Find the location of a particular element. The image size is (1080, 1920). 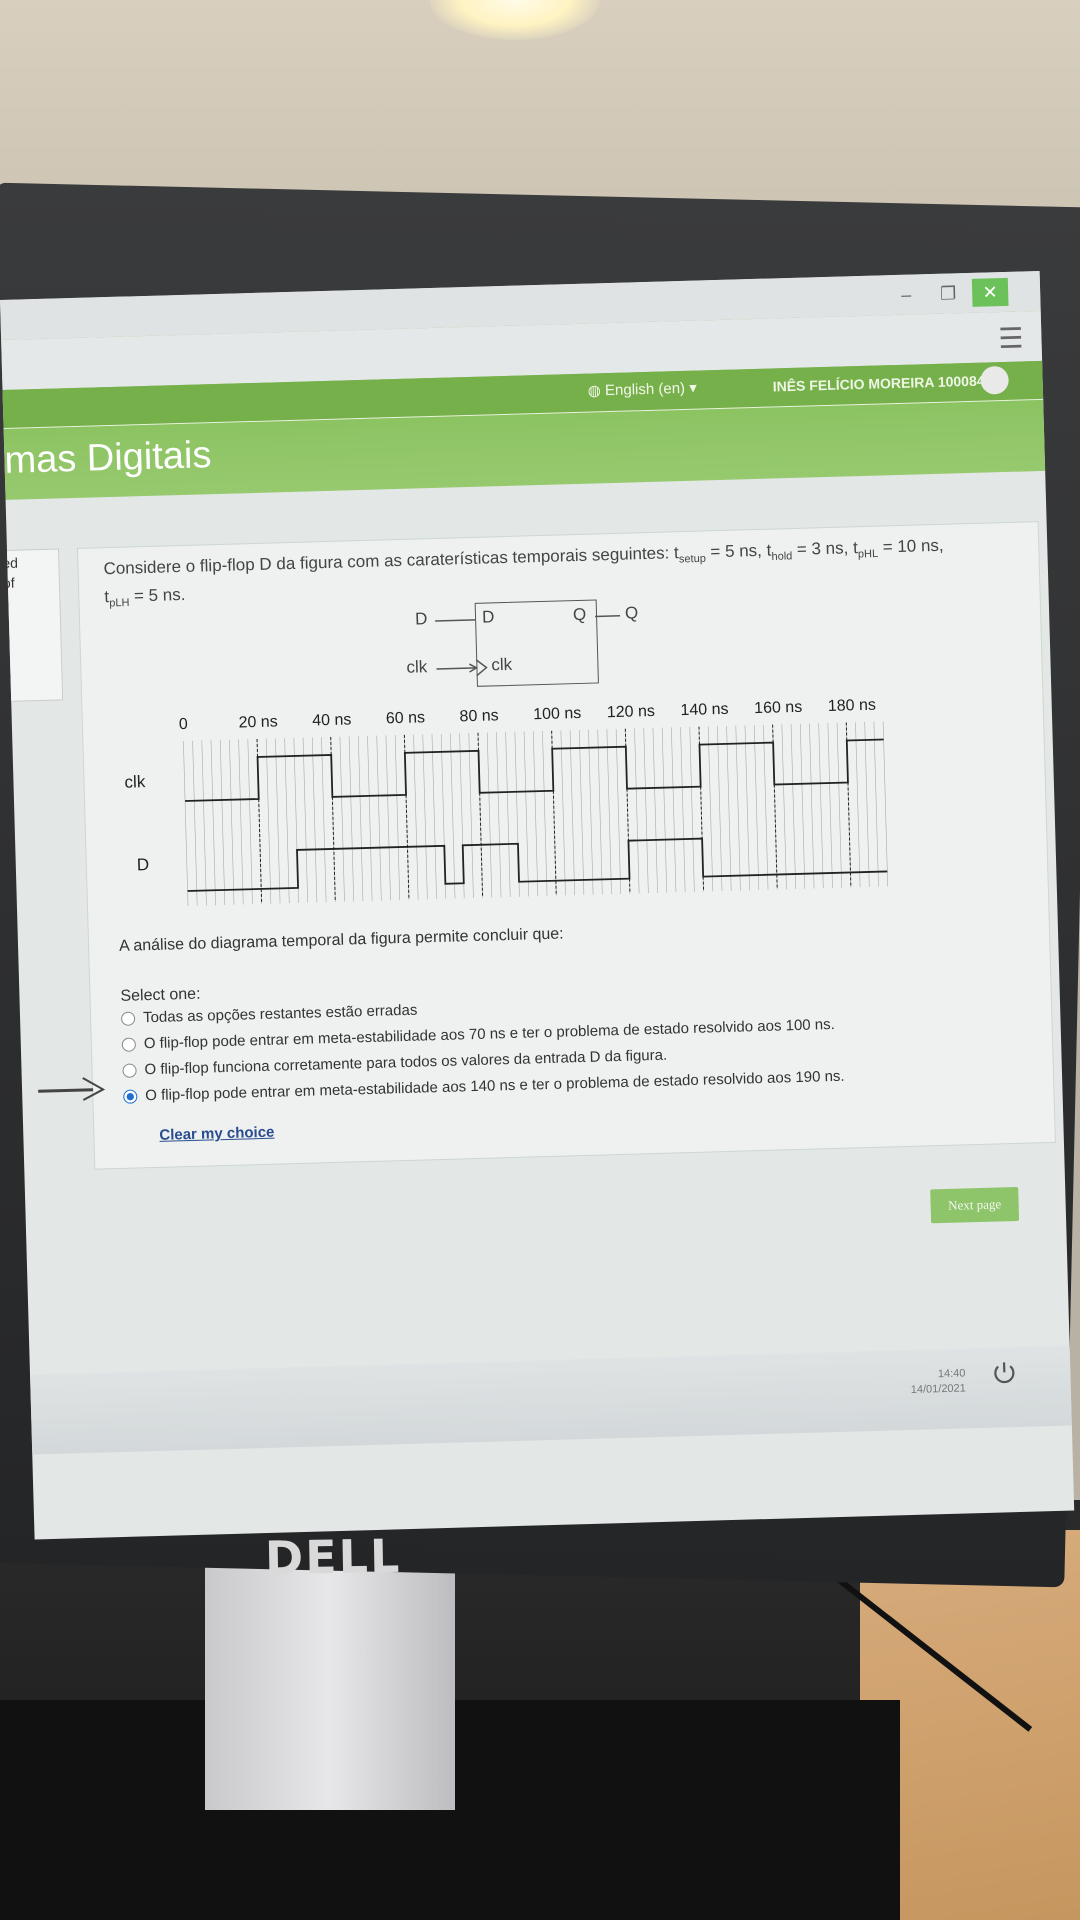

answer-option-1: Todas as opções restantes estão erradas is located at coordinates (269, 1016).